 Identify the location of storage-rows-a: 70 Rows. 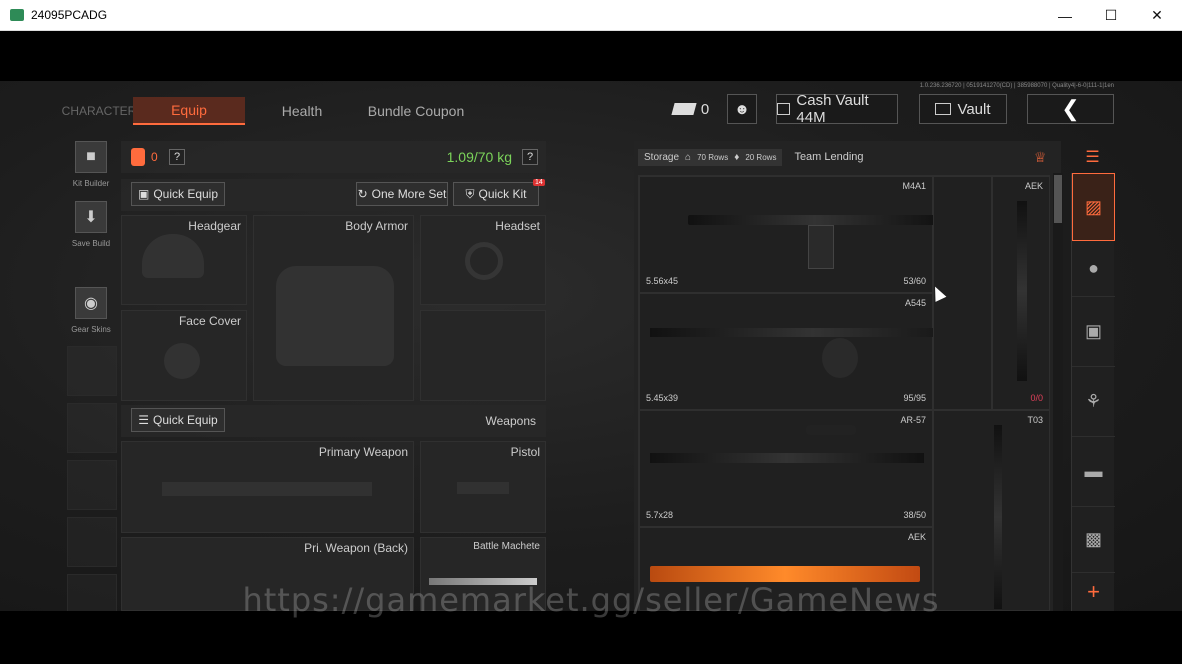
(713, 157).